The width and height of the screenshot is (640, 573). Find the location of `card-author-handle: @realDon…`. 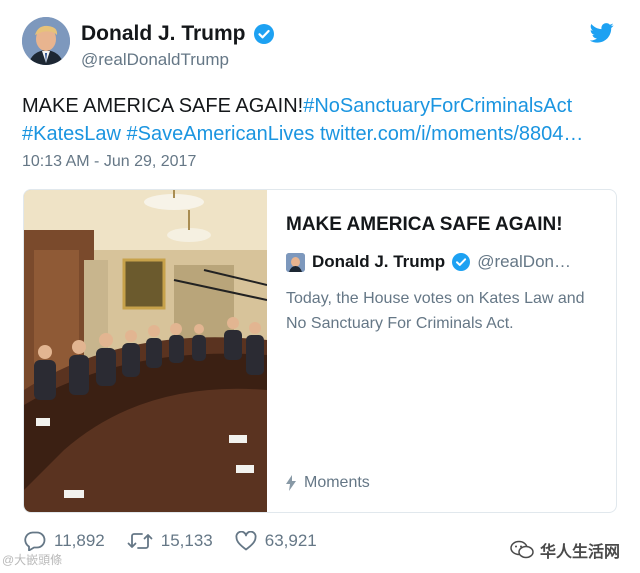

card-author-handle: @realDon… is located at coordinates (524, 261).